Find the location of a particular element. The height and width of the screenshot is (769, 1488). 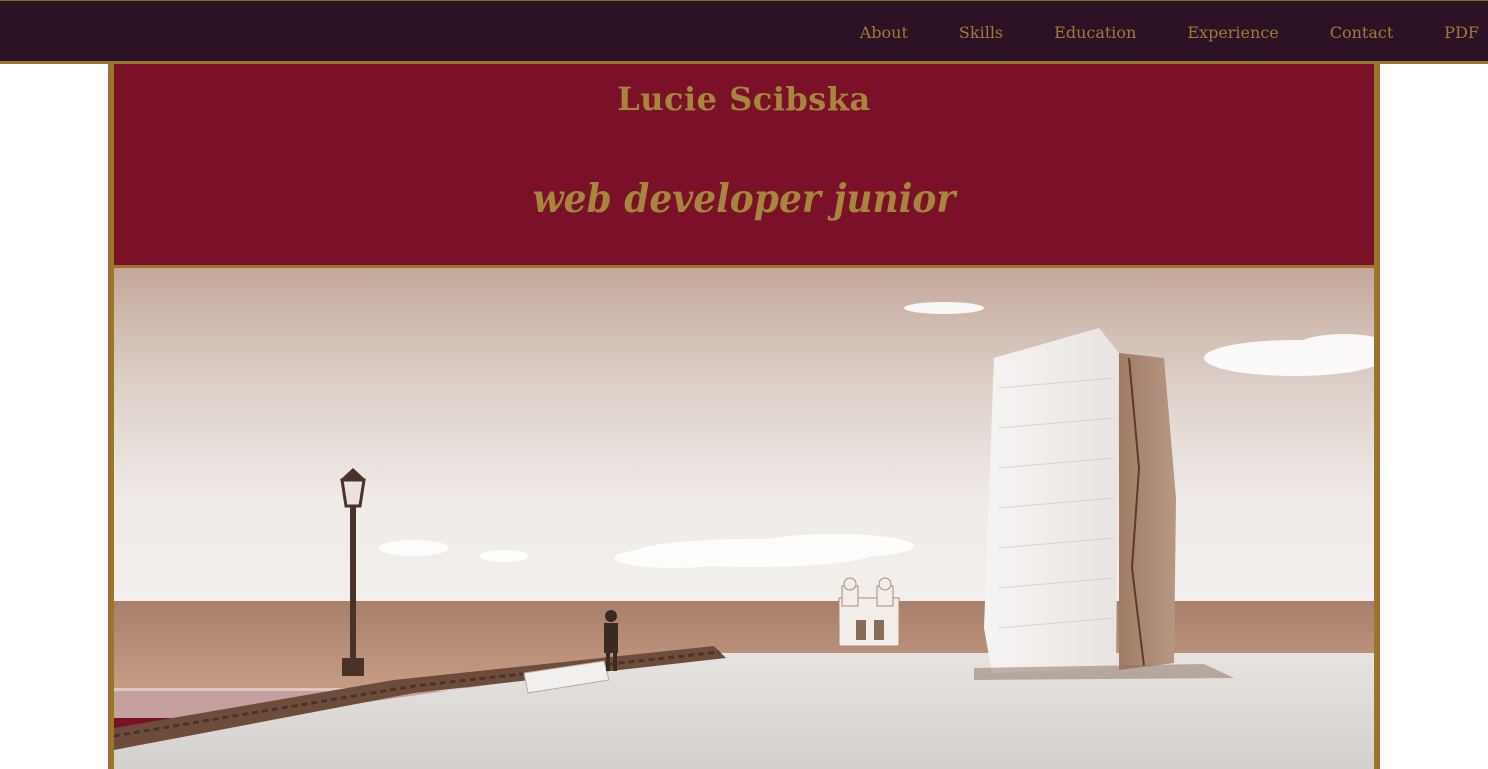

nav-link-about: About is located at coordinates (884, 33).